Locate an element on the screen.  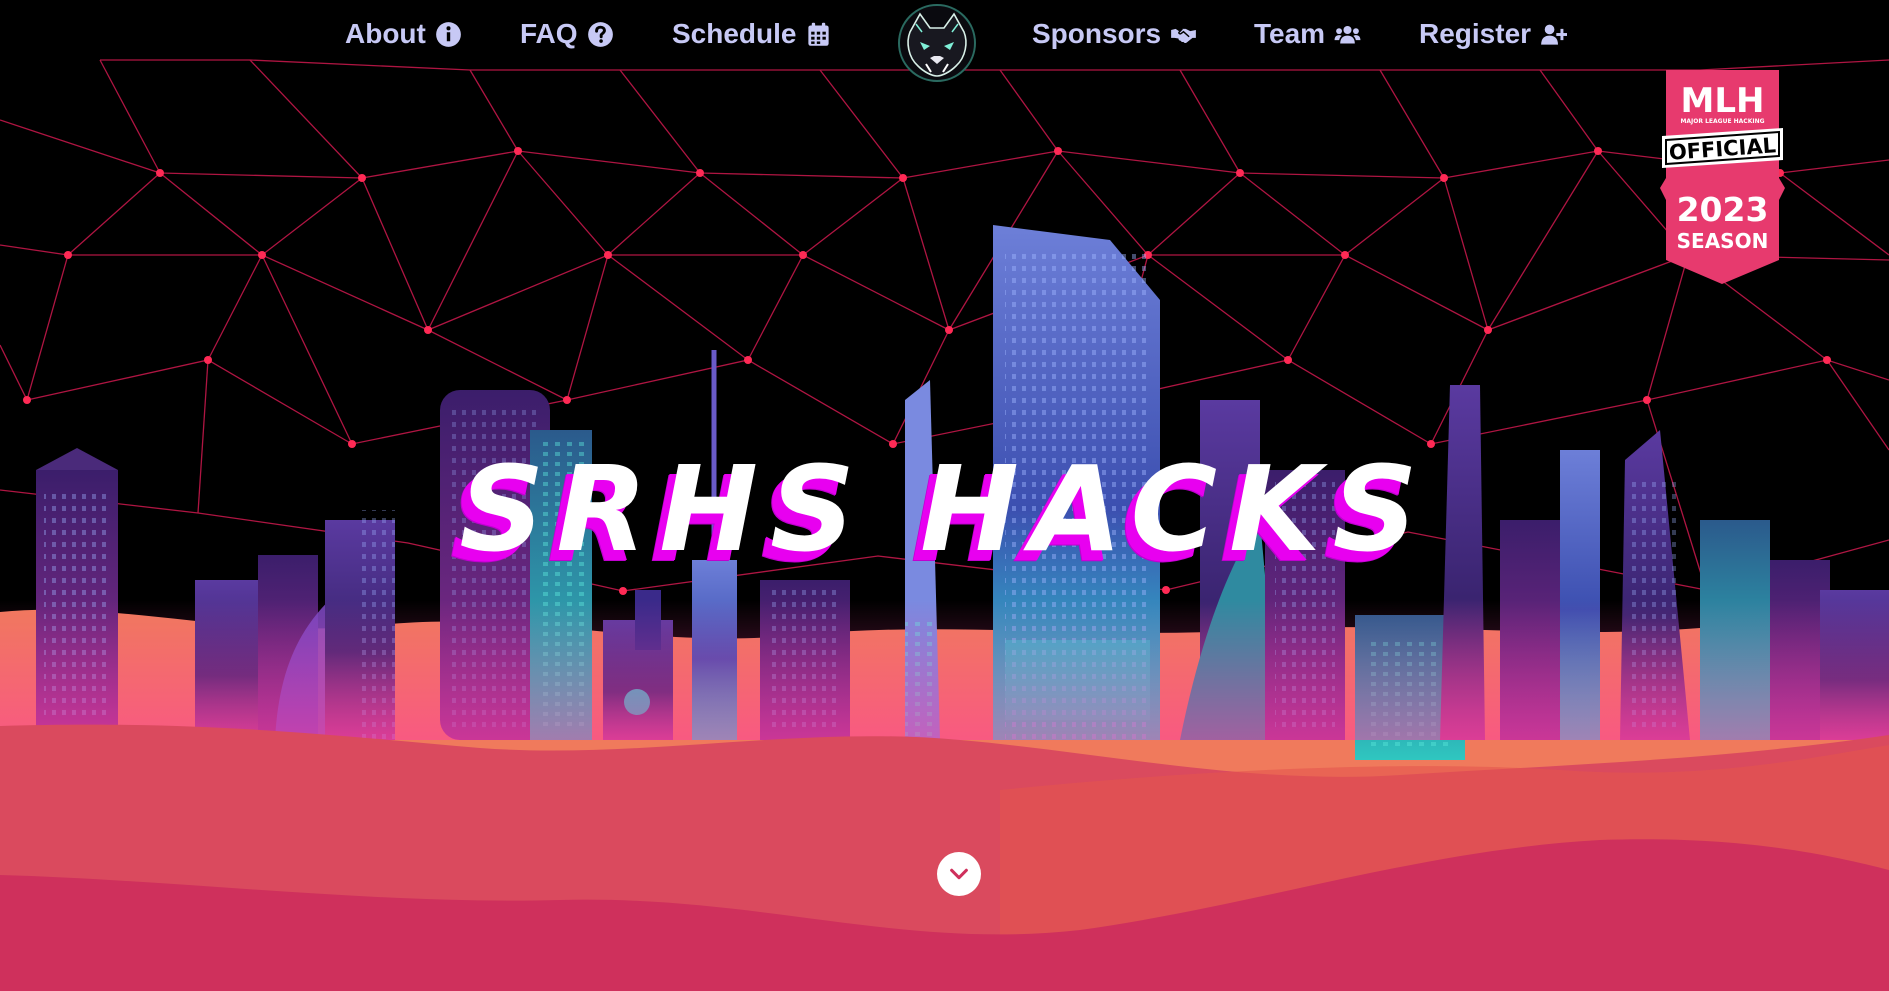
nav-register: Register is located at coordinates (1493, 34).